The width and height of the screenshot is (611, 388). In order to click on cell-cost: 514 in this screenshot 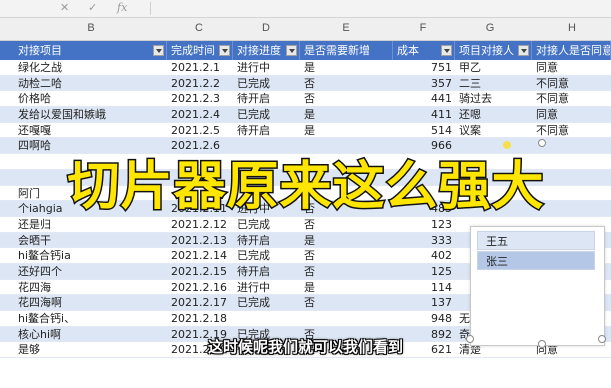, I will do `click(424, 131)`.